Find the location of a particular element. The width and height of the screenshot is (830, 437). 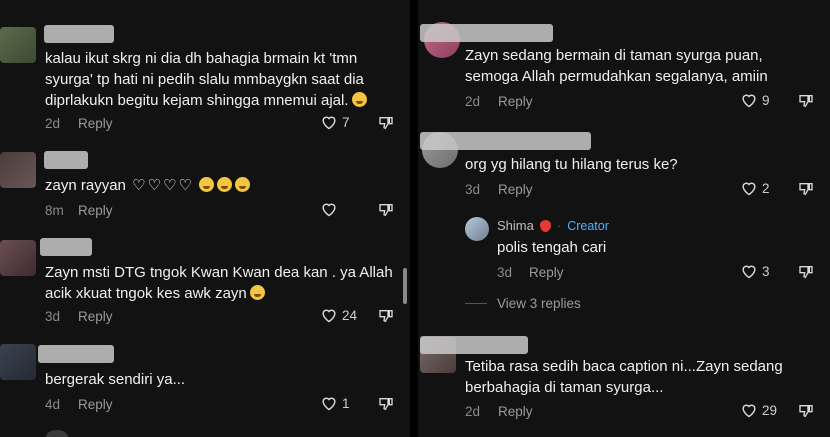

like-button: 3 is located at coordinates (755, 271).